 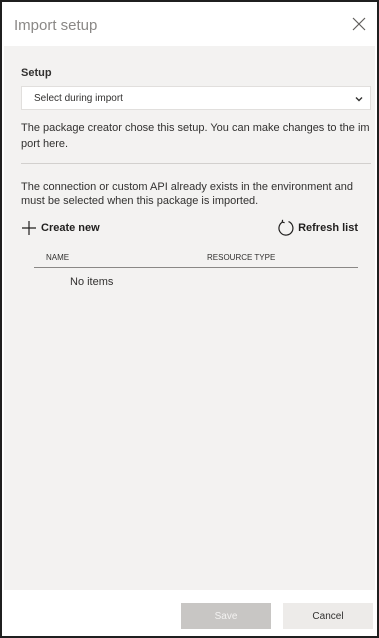 I want to click on panel-title: Import setup, so click(x=56, y=25).